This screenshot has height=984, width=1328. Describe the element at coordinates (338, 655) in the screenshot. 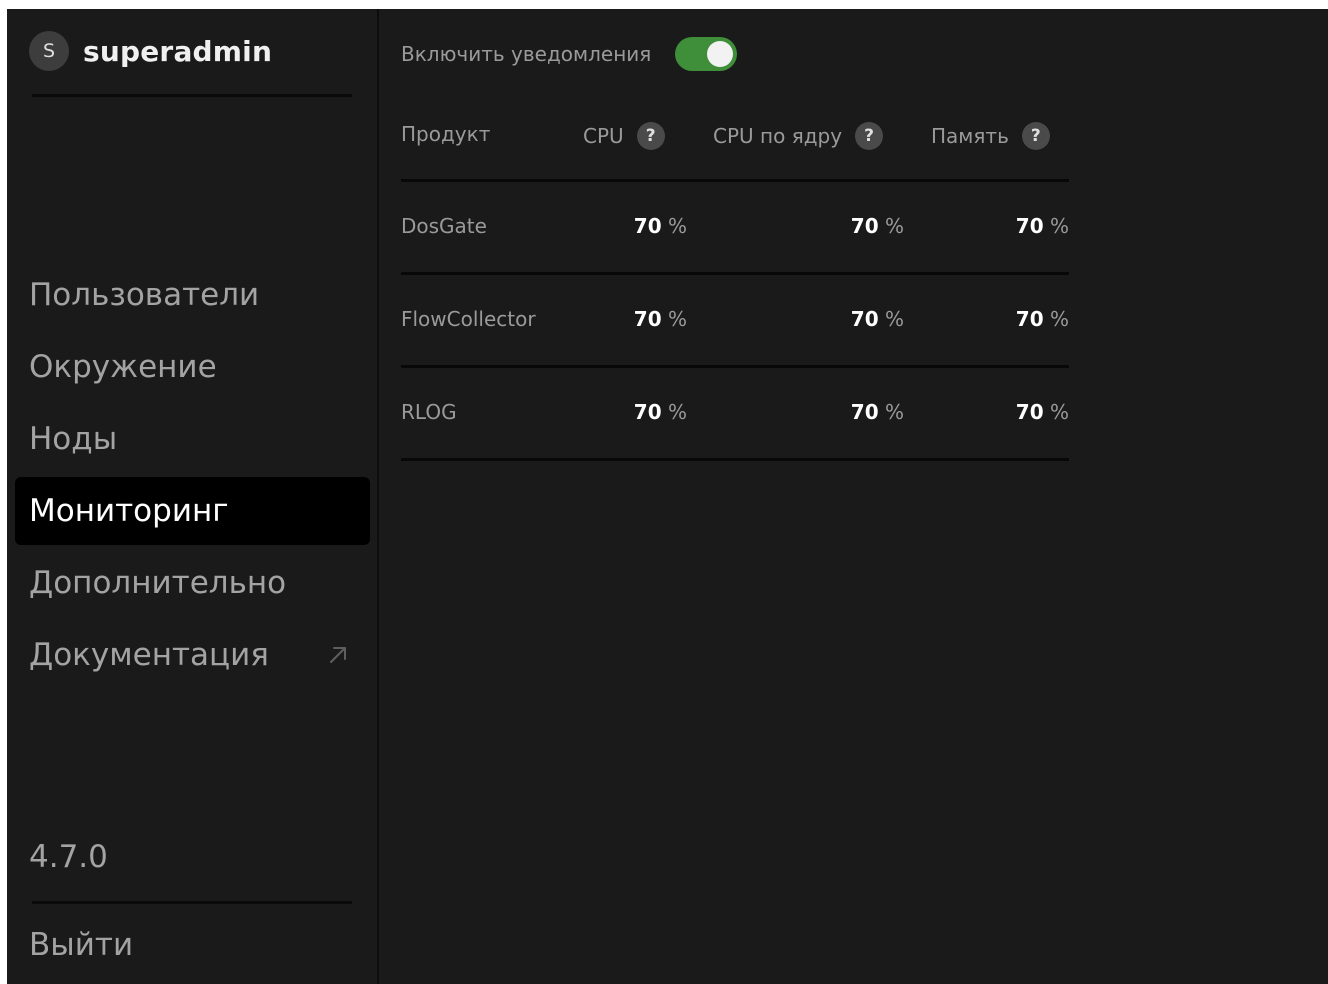

I see `external-link-arrow-icon` at that location.